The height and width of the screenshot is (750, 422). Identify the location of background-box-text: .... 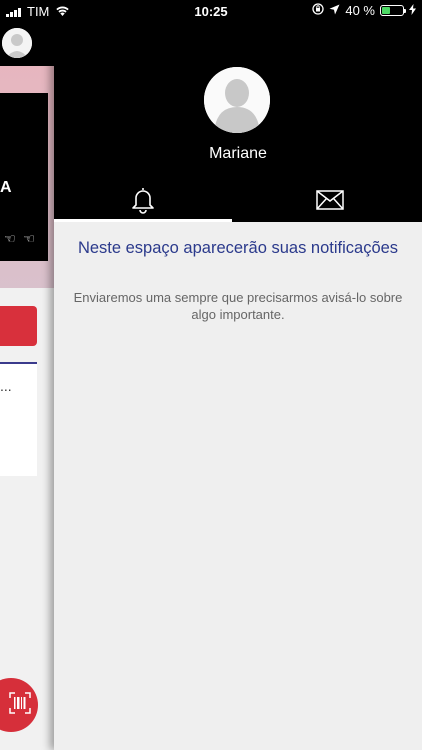
(6, 386).